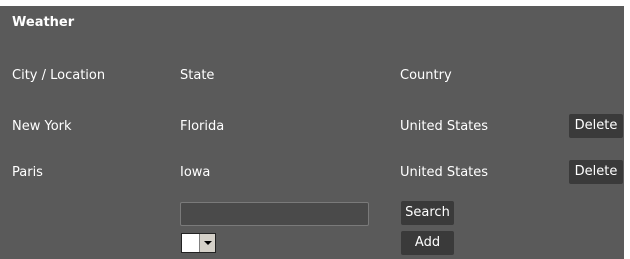 This screenshot has width=630, height=259. I want to click on row-2-country: United States, so click(444, 172).